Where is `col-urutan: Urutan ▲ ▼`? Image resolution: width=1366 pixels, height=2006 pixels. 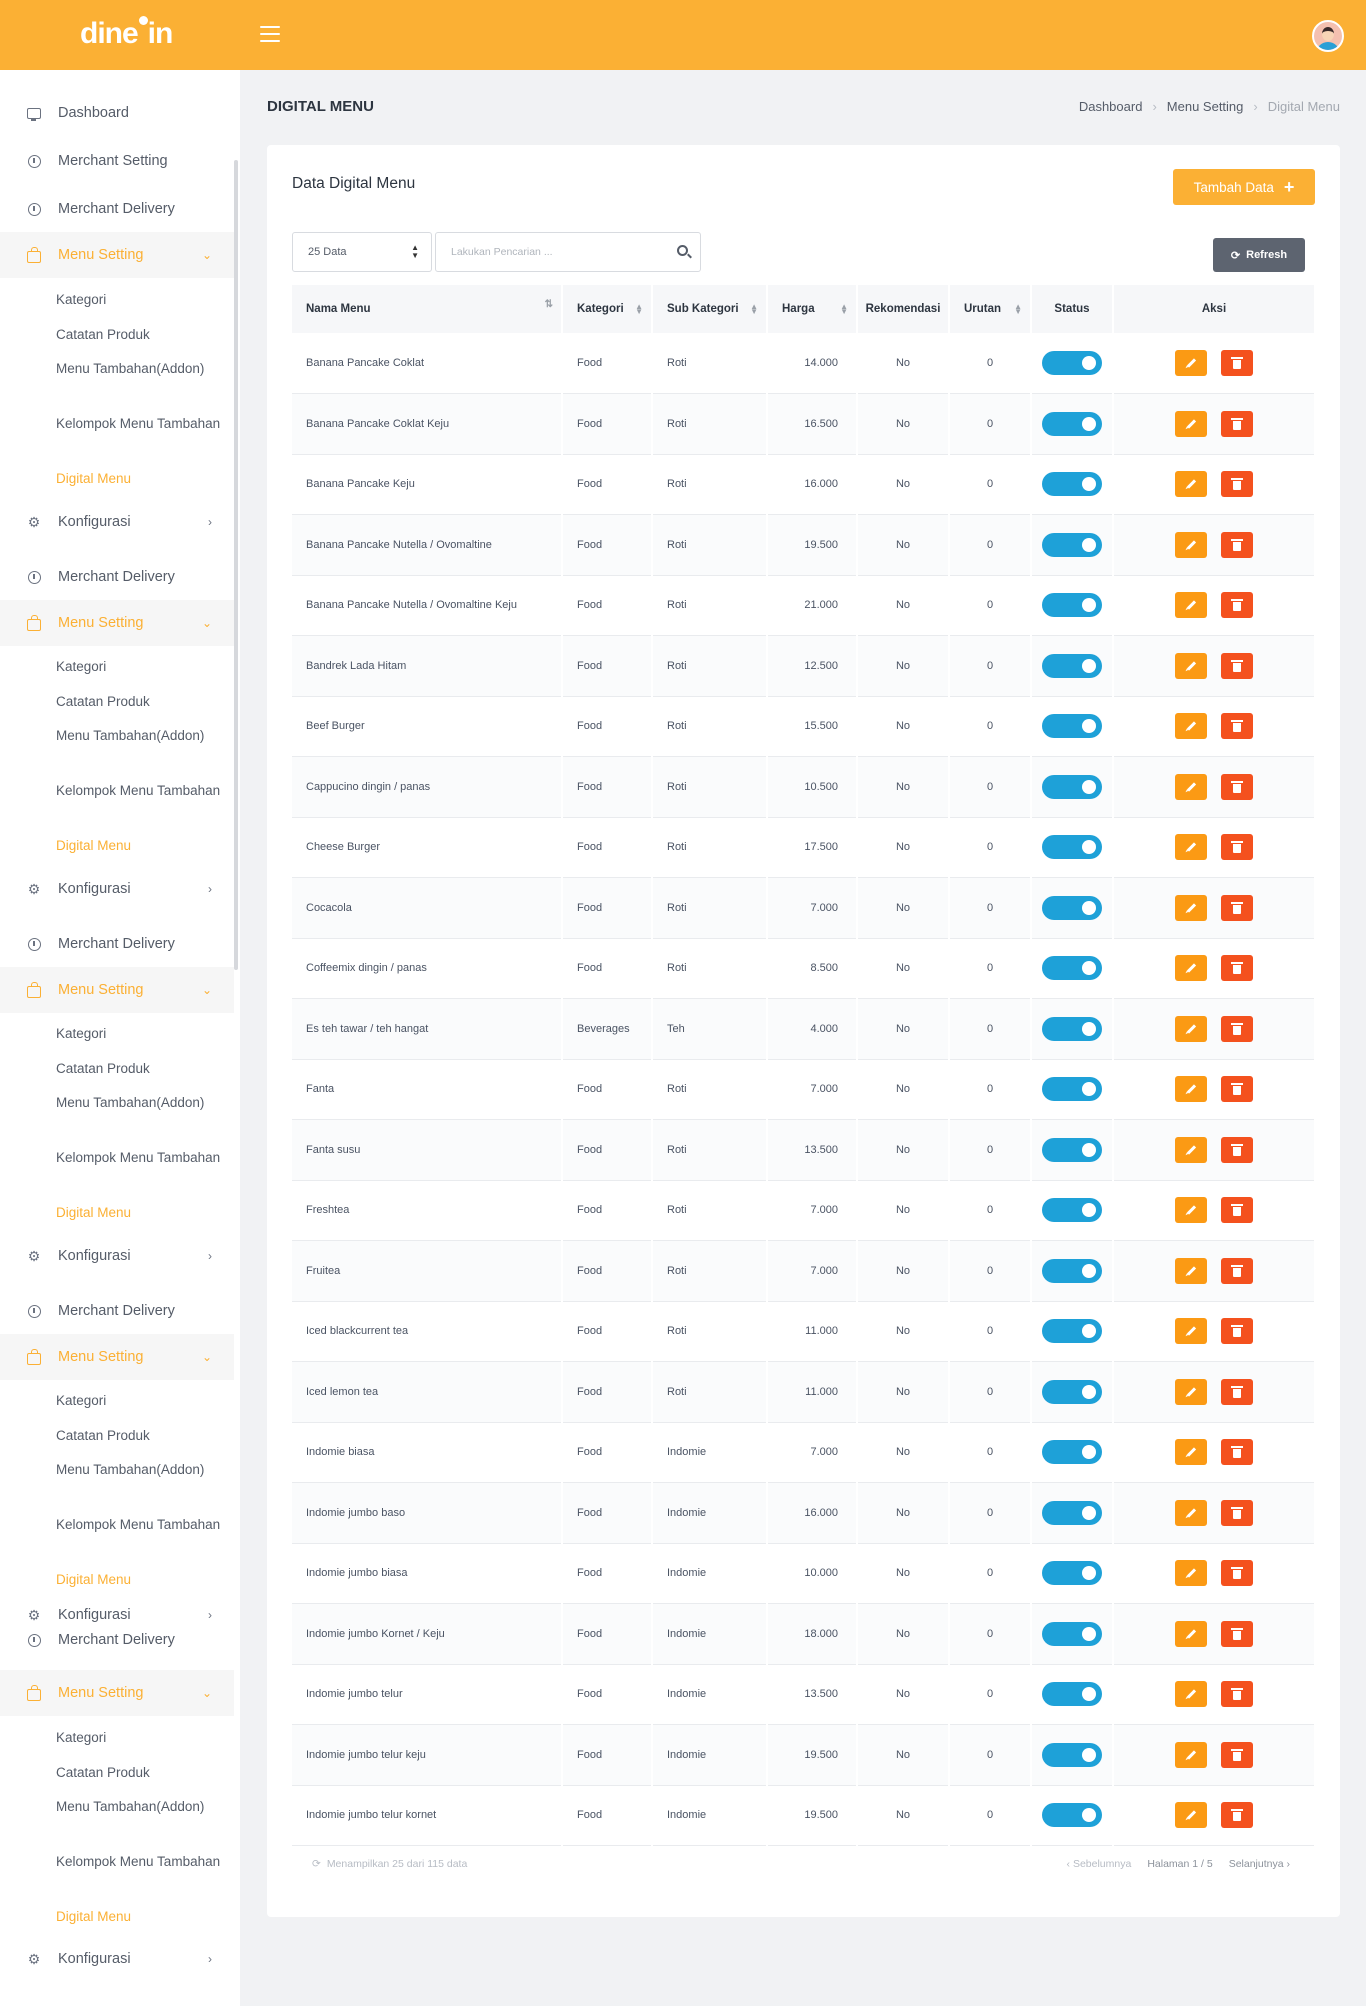
col-urutan: Urutan ▲ ▼ is located at coordinates (990, 309).